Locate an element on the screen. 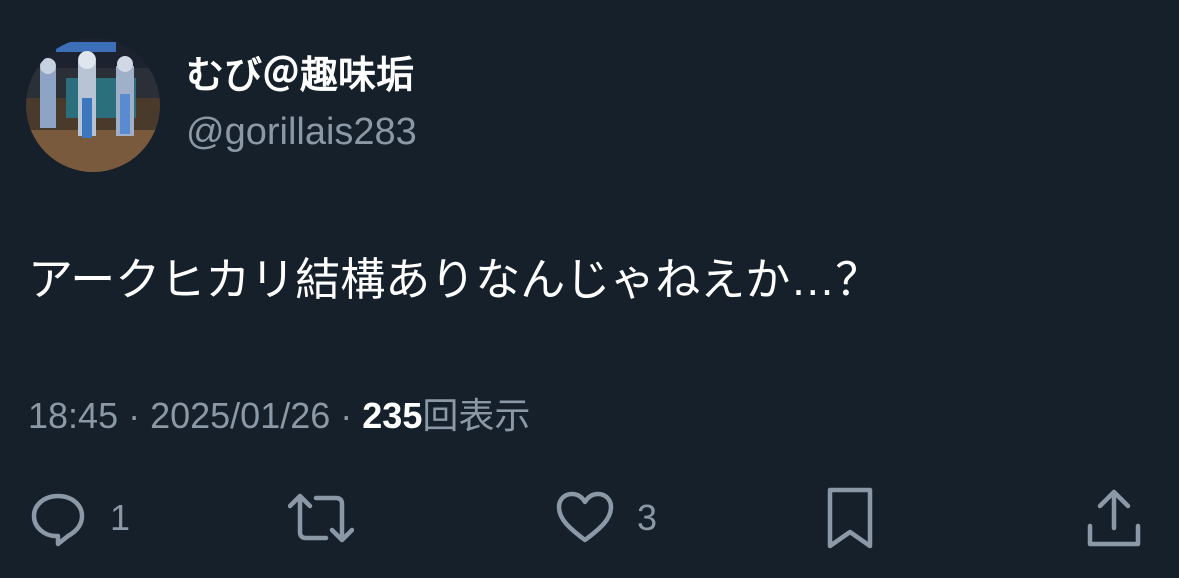 The image size is (1179, 578). reply-icon is located at coordinates (58, 520).